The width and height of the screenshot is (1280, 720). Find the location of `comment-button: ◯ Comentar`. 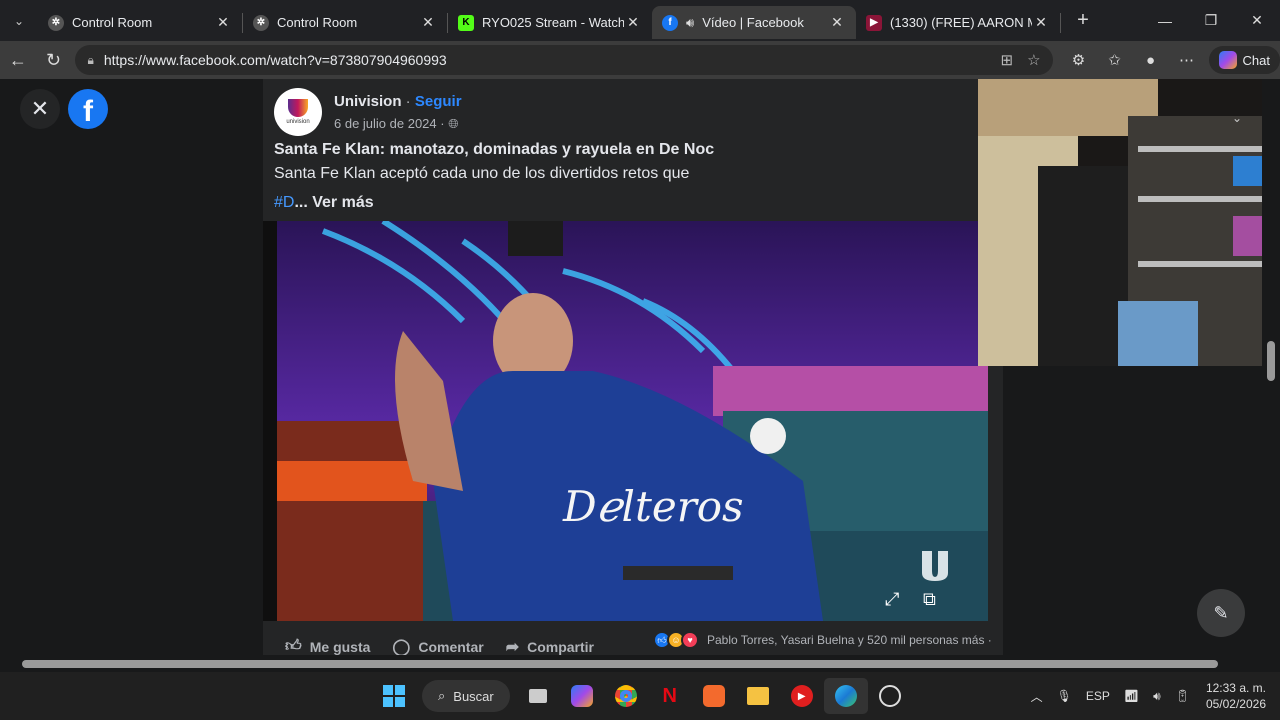

comment-button: ◯ Comentar is located at coordinates (437, 647).